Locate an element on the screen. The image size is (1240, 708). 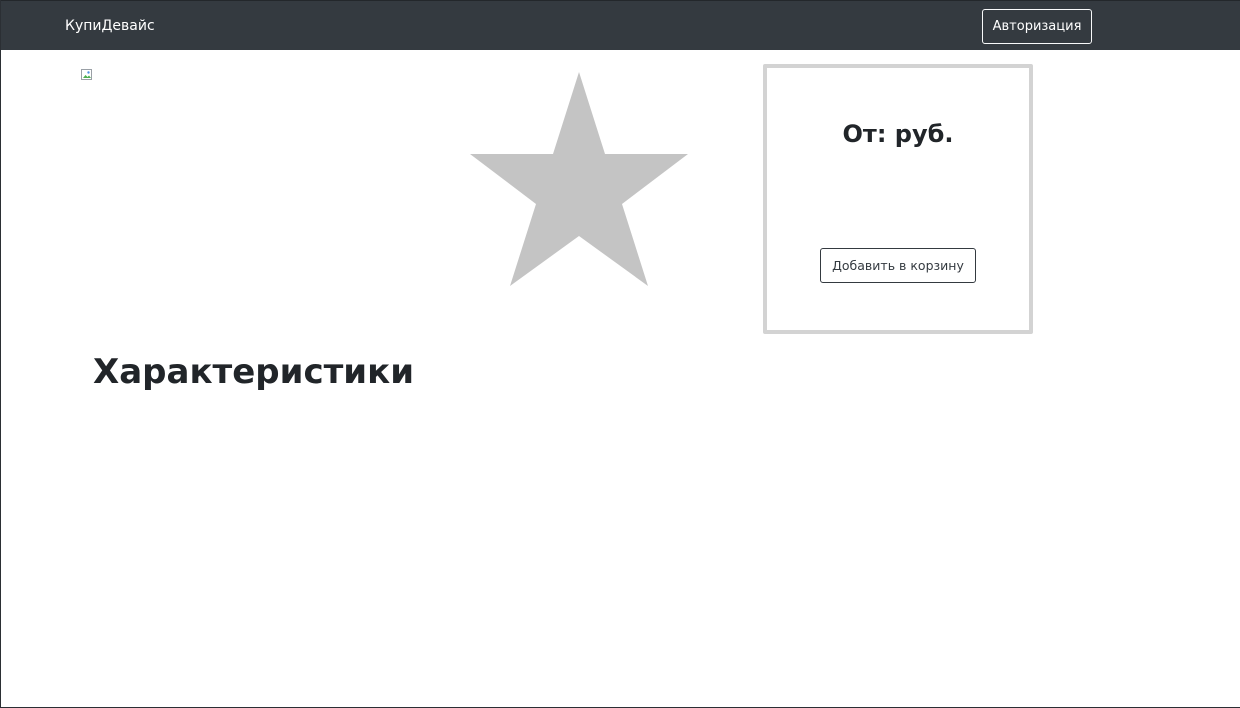
price-card: От: руб. Добавить в корзину is located at coordinates (898, 199).